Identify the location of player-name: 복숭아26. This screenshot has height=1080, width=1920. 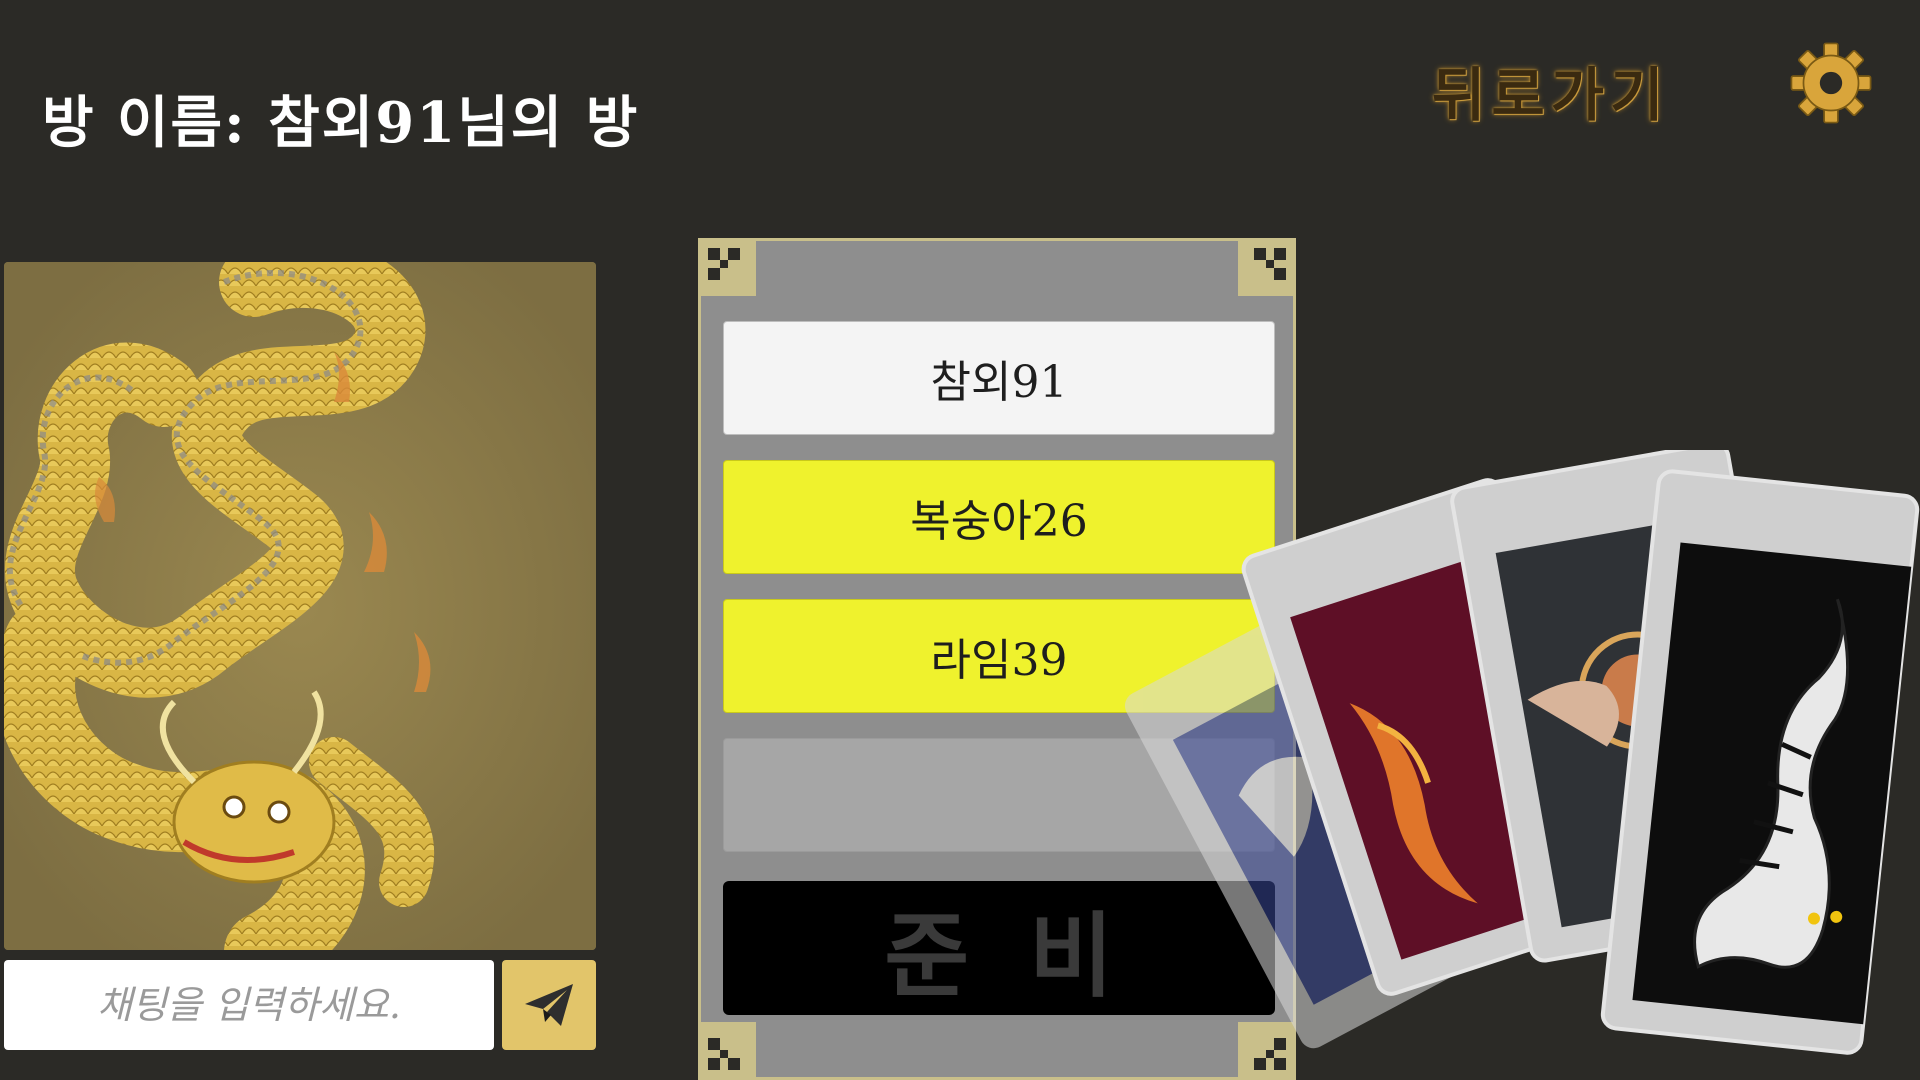
(999, 521).